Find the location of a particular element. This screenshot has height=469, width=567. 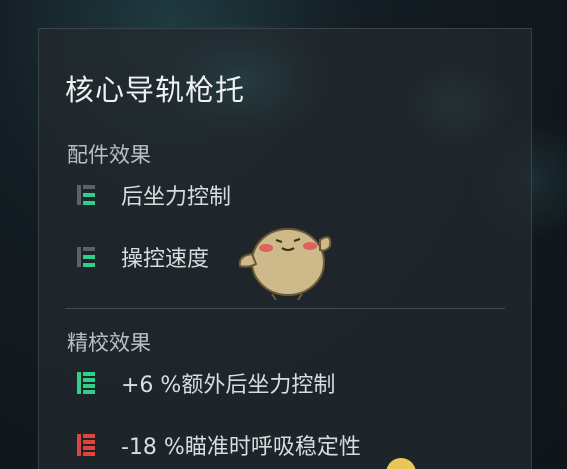

calibration-row-breath-stability: -18 %瞄准时呼吸稳定性 is located at coordinates (218, 445).